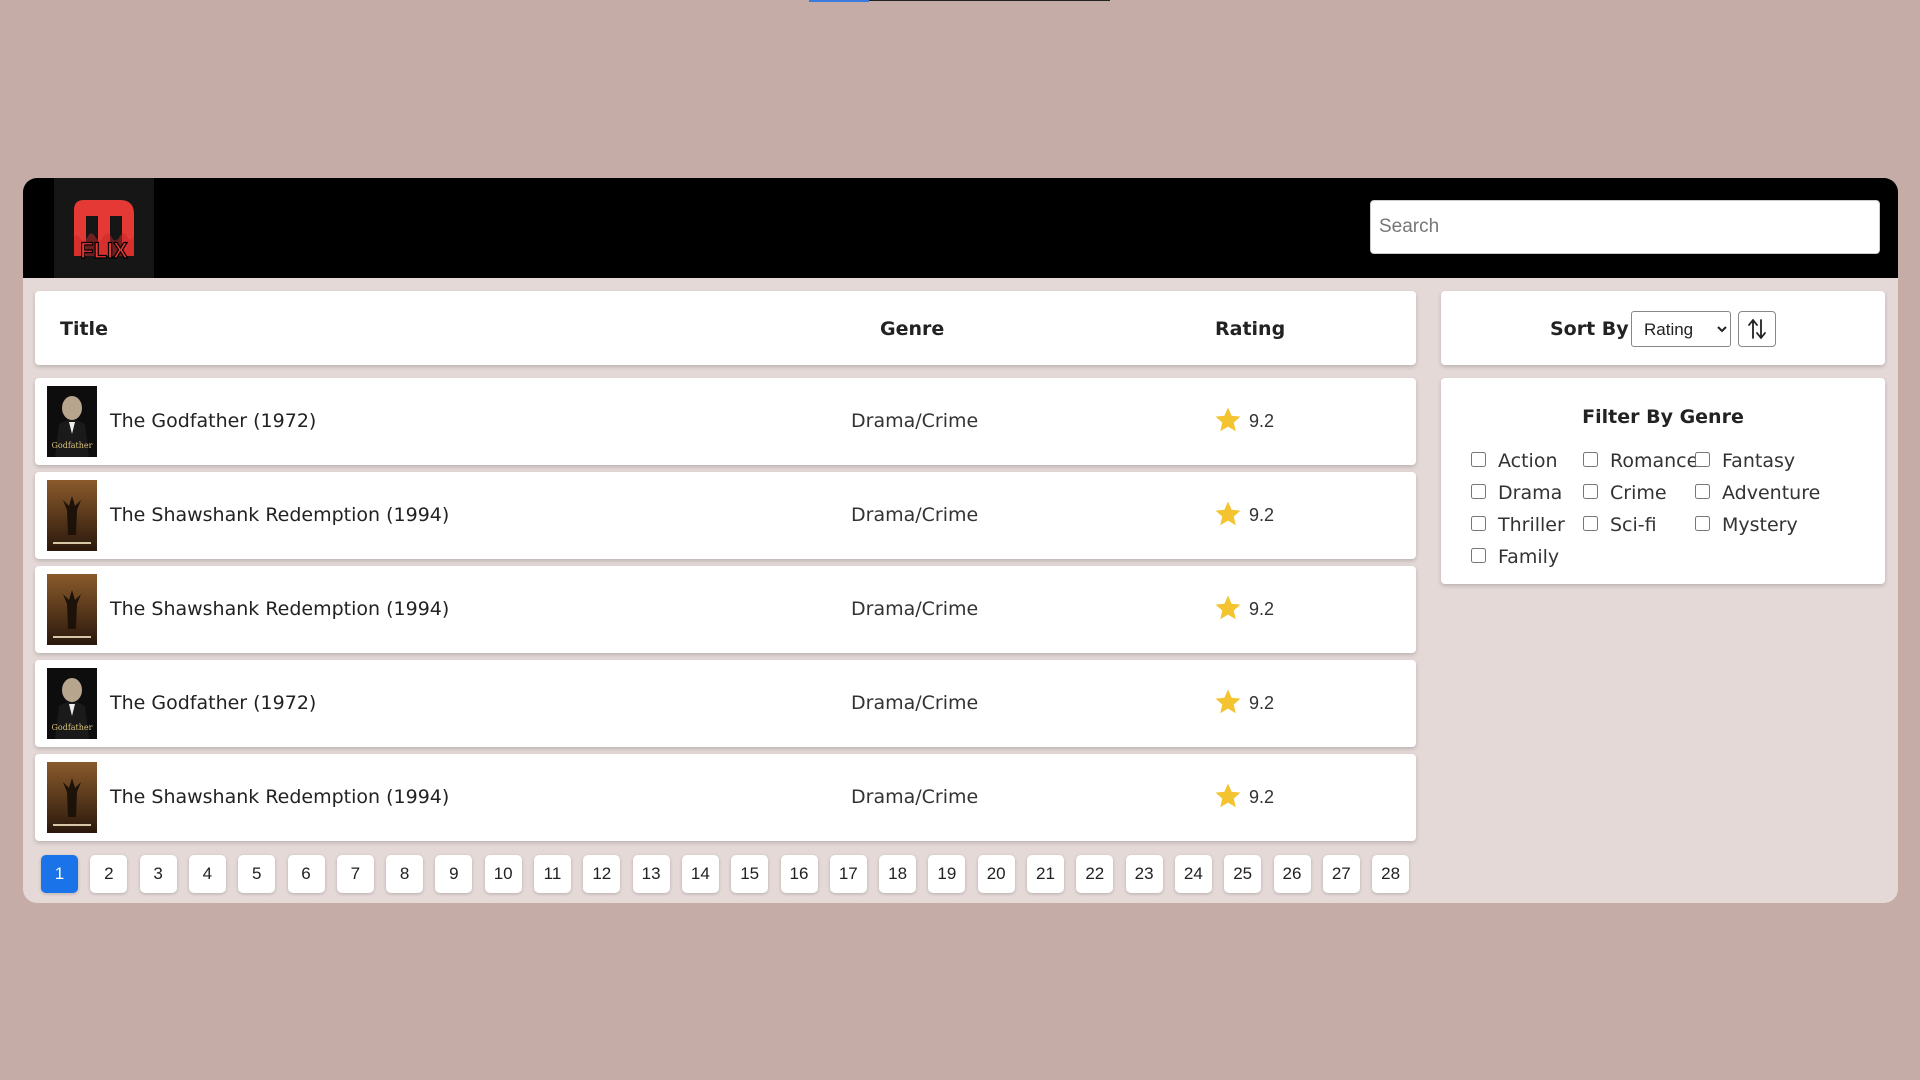  I want to click on svg-text: FLIX, so click(104, 250).